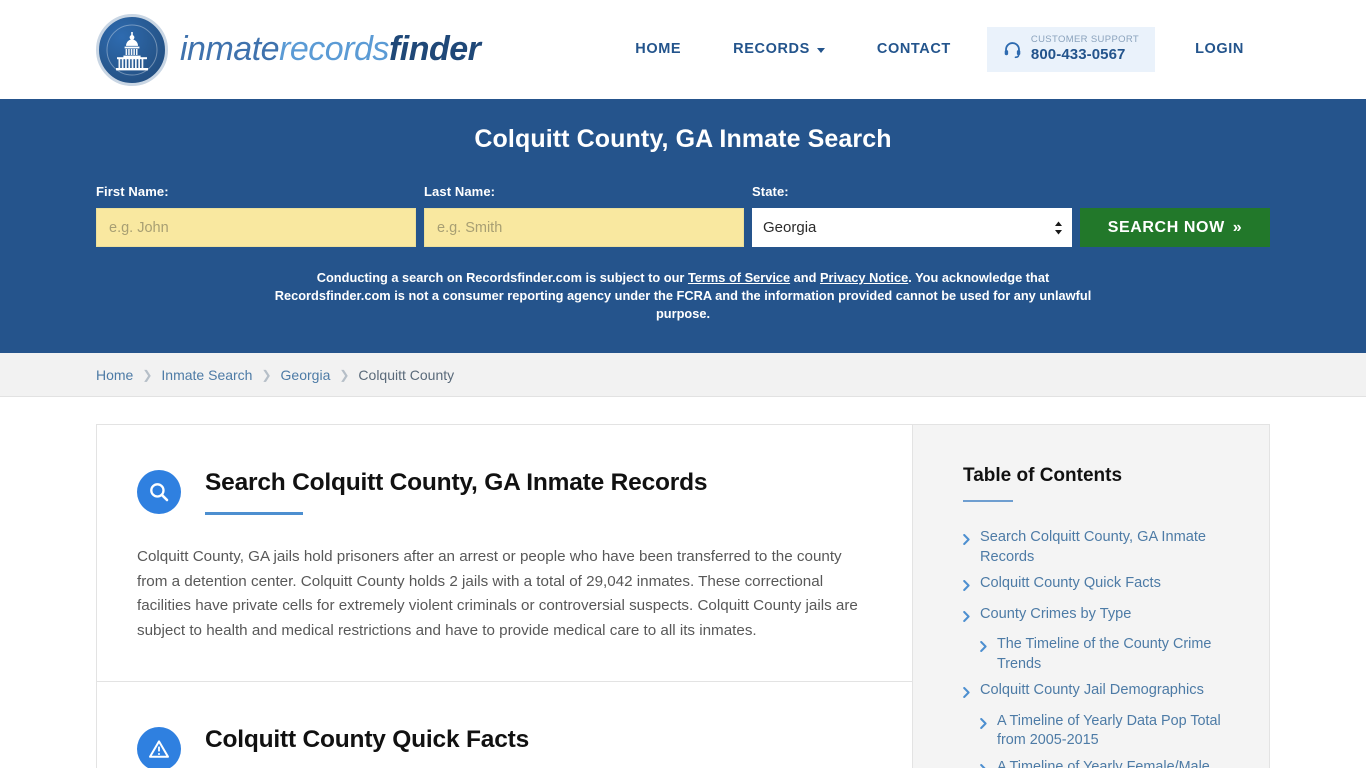 The height and width of the screenshot is (768, 1366). What do you see at coordinates (1078, 55) in the screenshot?
I see `customer-support-phone: 800-433-0567` at bounding box center [1078, 55].